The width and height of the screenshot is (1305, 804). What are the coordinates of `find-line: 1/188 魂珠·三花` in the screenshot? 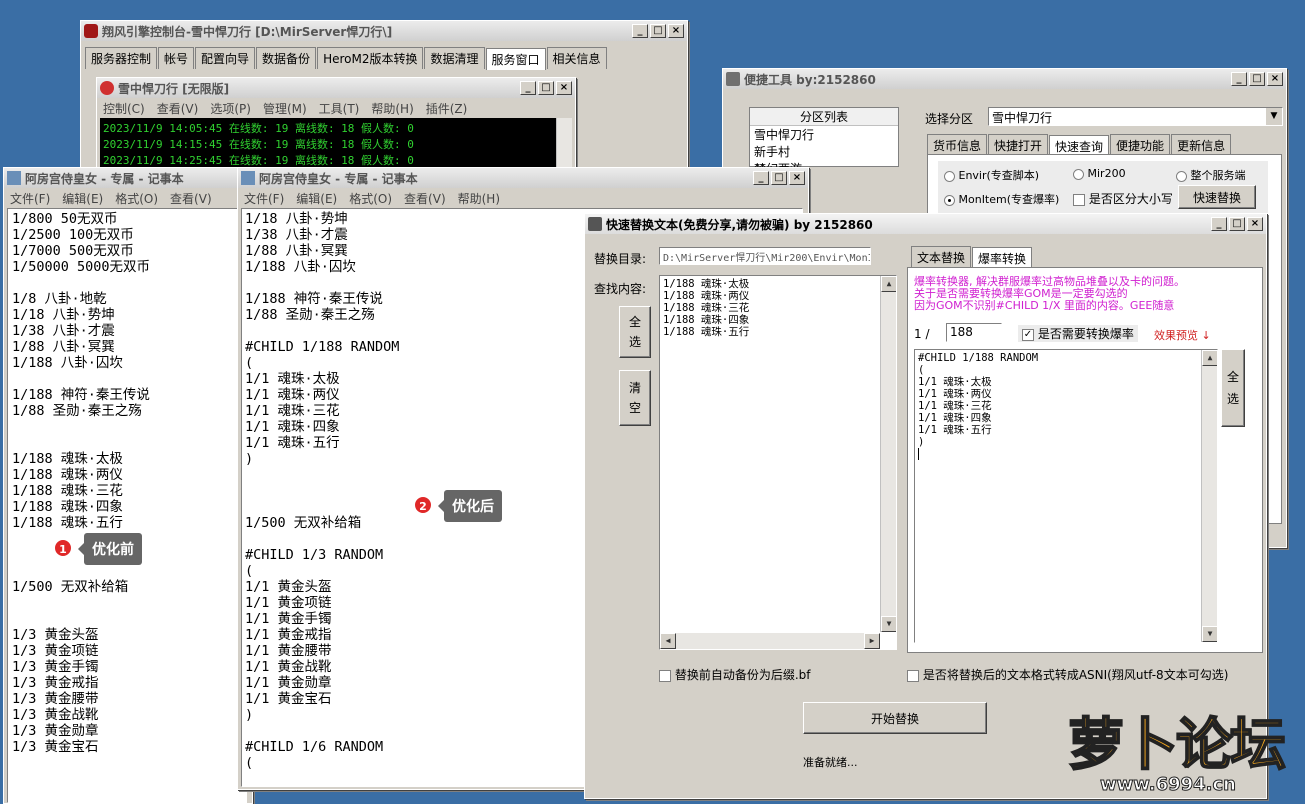 It's located at (706, 308).